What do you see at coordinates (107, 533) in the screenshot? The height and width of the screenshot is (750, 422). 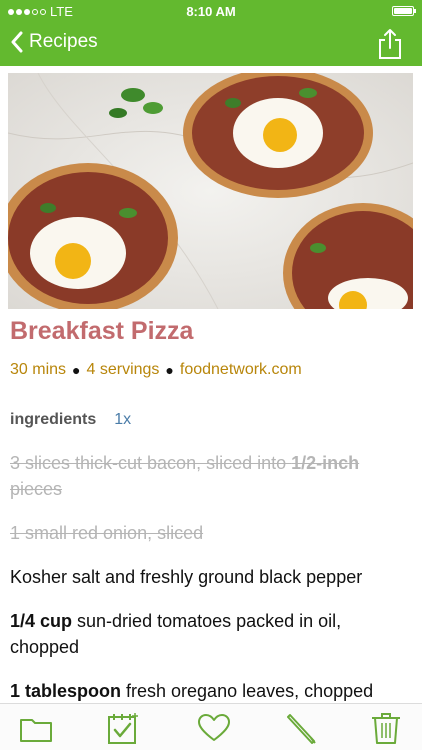 I see `ingredient-text: 1 small red onion, sliced` at bounding box center [107, 533].